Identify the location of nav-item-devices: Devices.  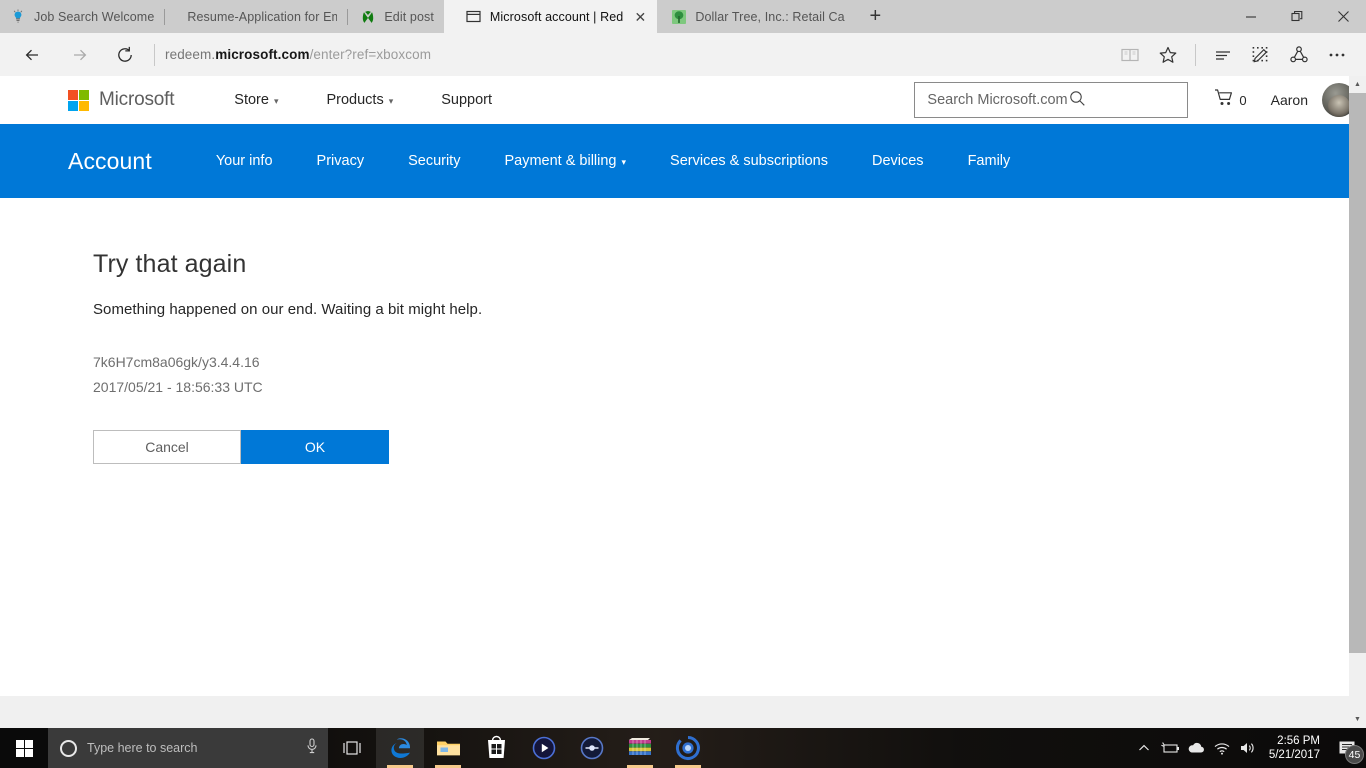
(898, 161).